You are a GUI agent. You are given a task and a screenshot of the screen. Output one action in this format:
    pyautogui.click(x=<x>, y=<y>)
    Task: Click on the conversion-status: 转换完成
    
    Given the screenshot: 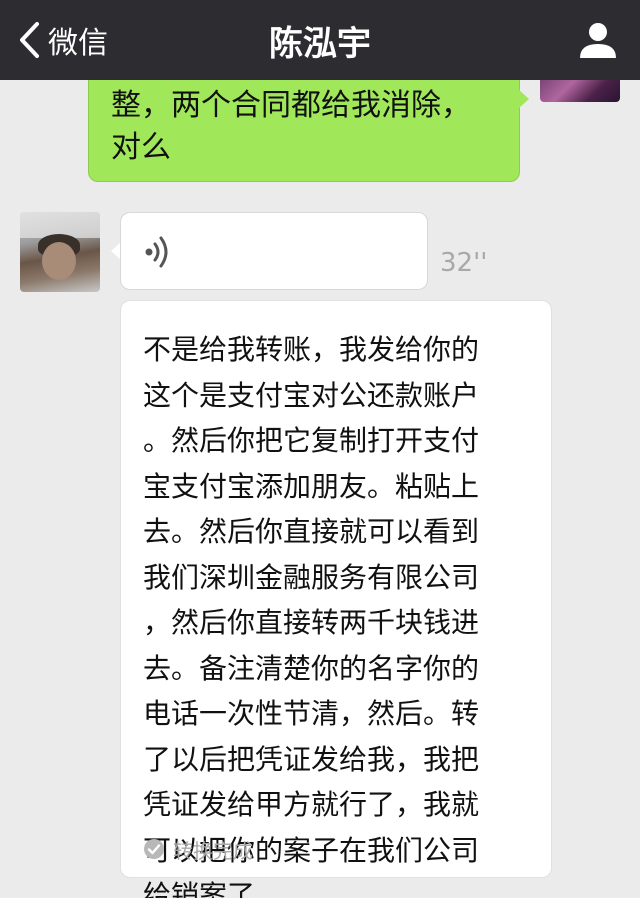 What is the action you would take?
    pyautogui.click(x=198, y=849)
    